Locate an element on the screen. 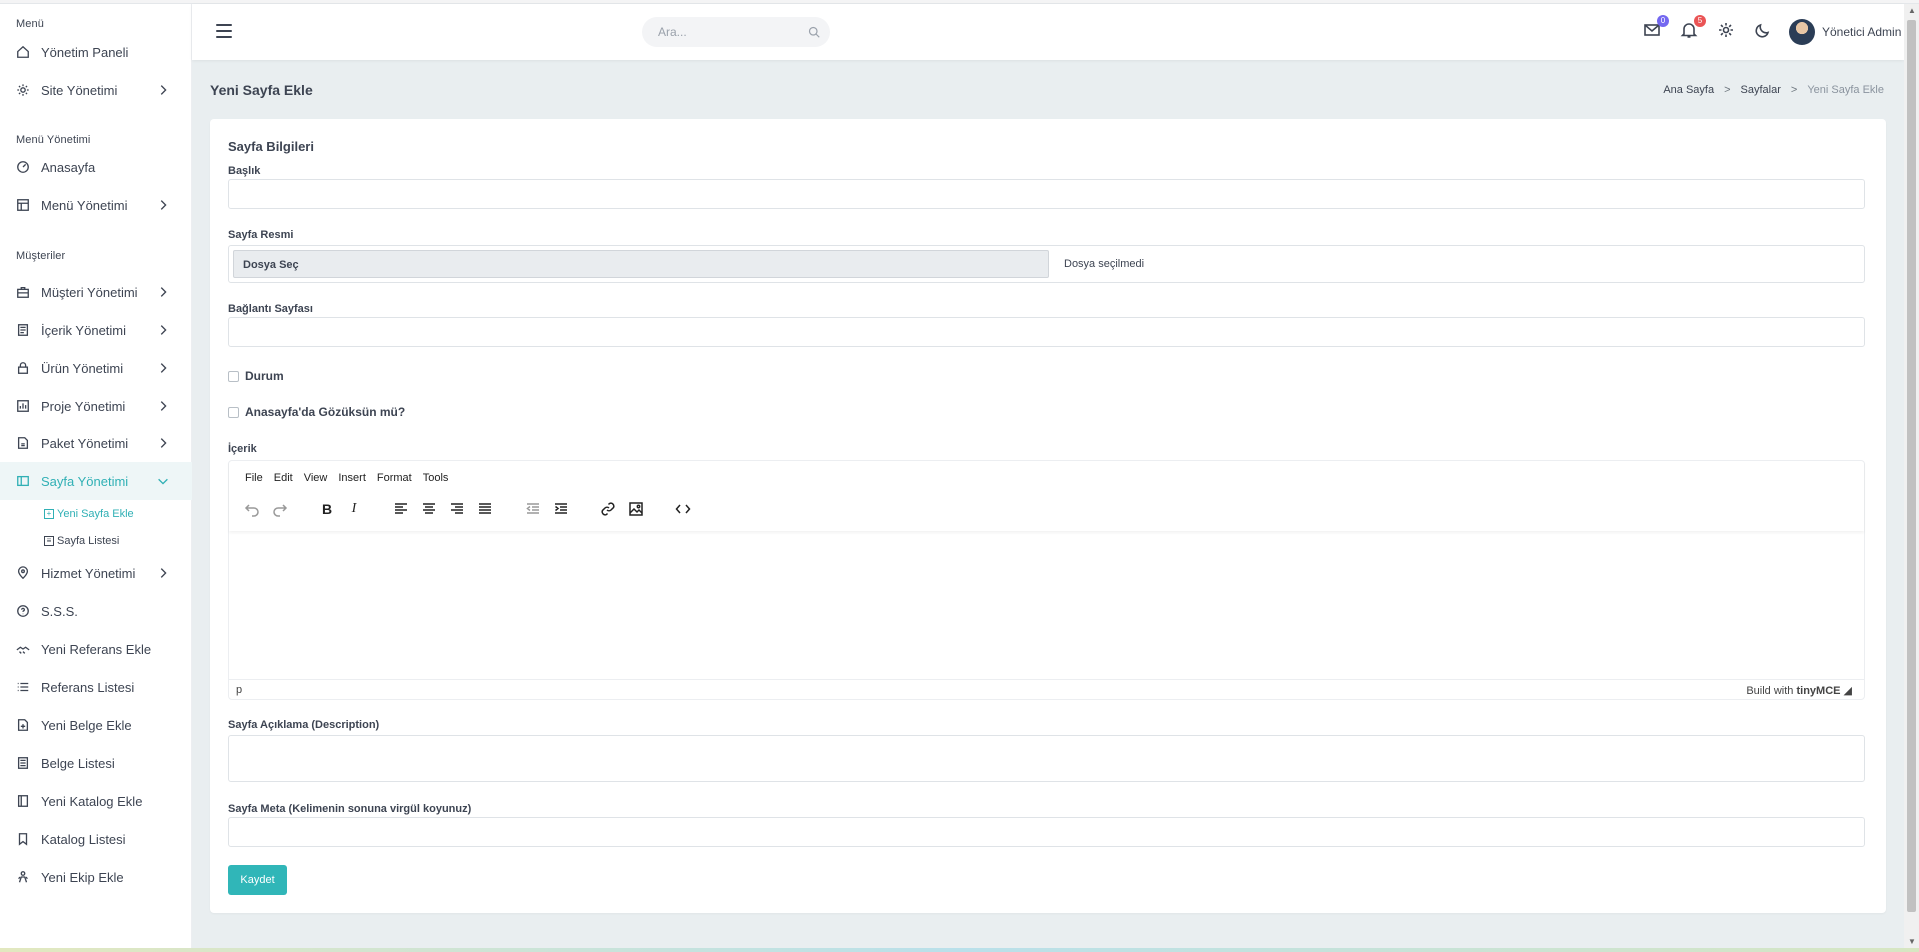 The width and height of the screenshot is (1919, 952). bold-icon: B is located at coordinates (327, 509).